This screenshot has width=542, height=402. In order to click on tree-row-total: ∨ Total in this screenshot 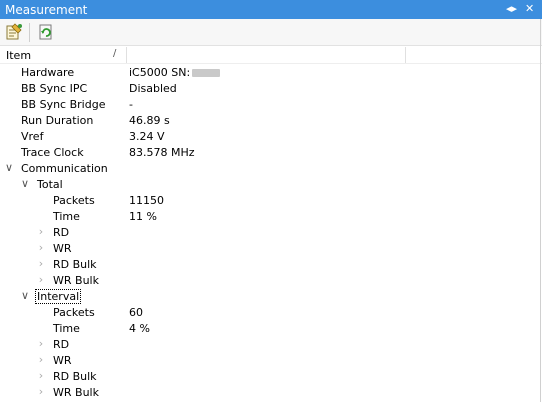, I will do `click(271, 185)`.